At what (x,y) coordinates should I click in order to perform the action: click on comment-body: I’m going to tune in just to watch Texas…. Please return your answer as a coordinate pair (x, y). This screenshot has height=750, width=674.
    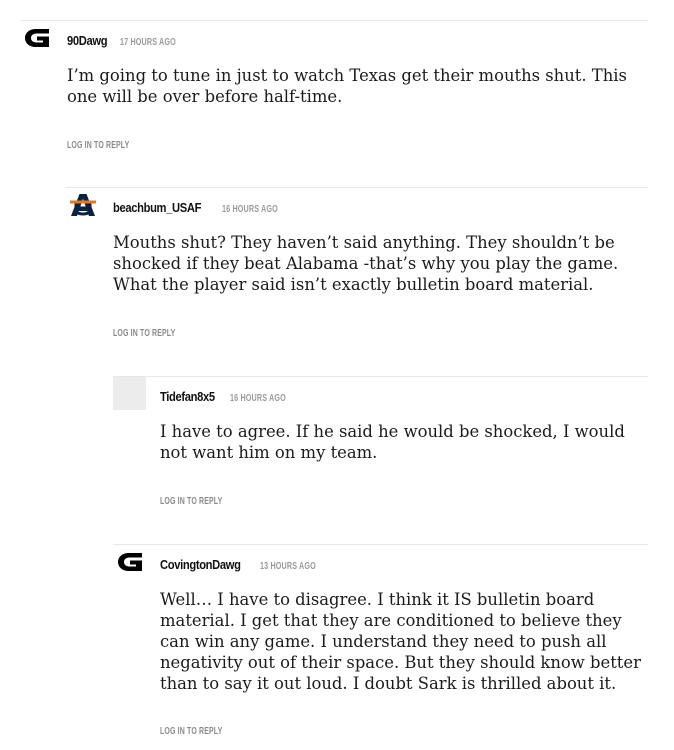
    Looking at the image, I should click on (347, 86).